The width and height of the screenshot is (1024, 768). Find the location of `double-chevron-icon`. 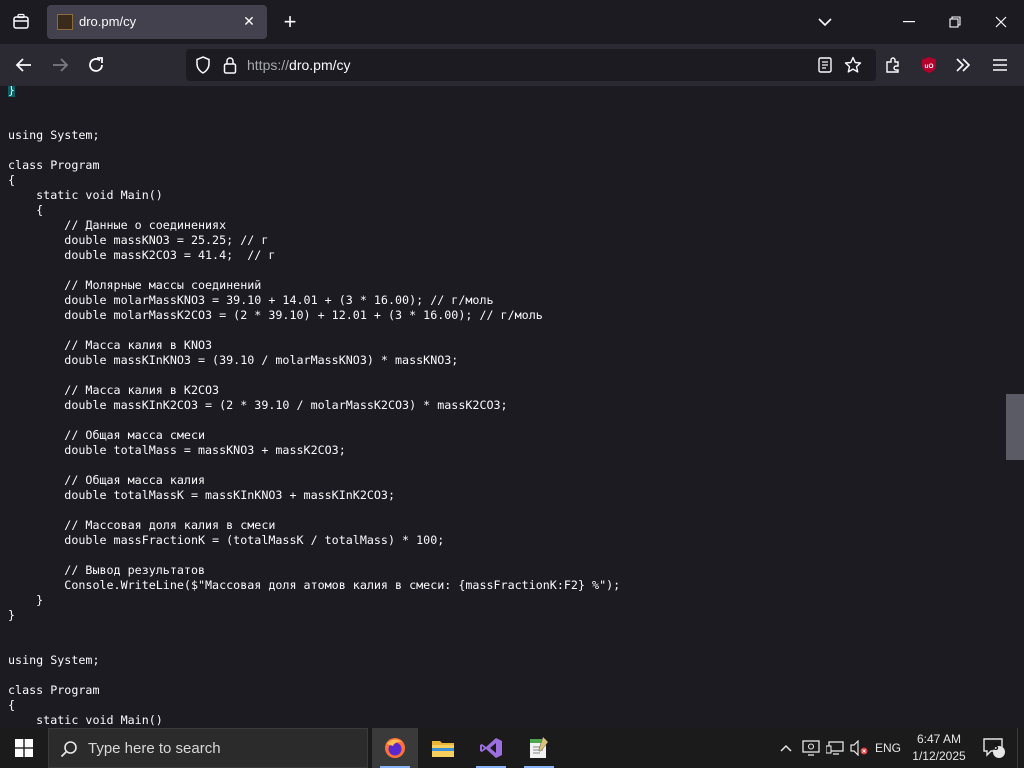

double-chevron-icon is located at coordinates (963, 65).